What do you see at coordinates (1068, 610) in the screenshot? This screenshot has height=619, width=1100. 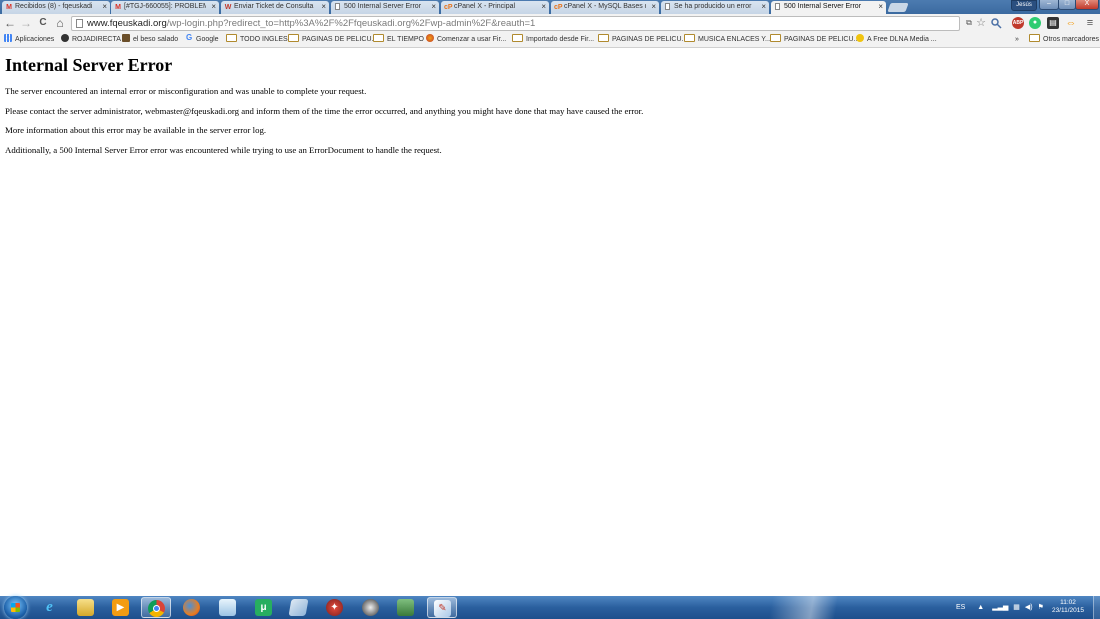 I see `clock-date: 23/11/2015` at bounding box center [1068, 610].